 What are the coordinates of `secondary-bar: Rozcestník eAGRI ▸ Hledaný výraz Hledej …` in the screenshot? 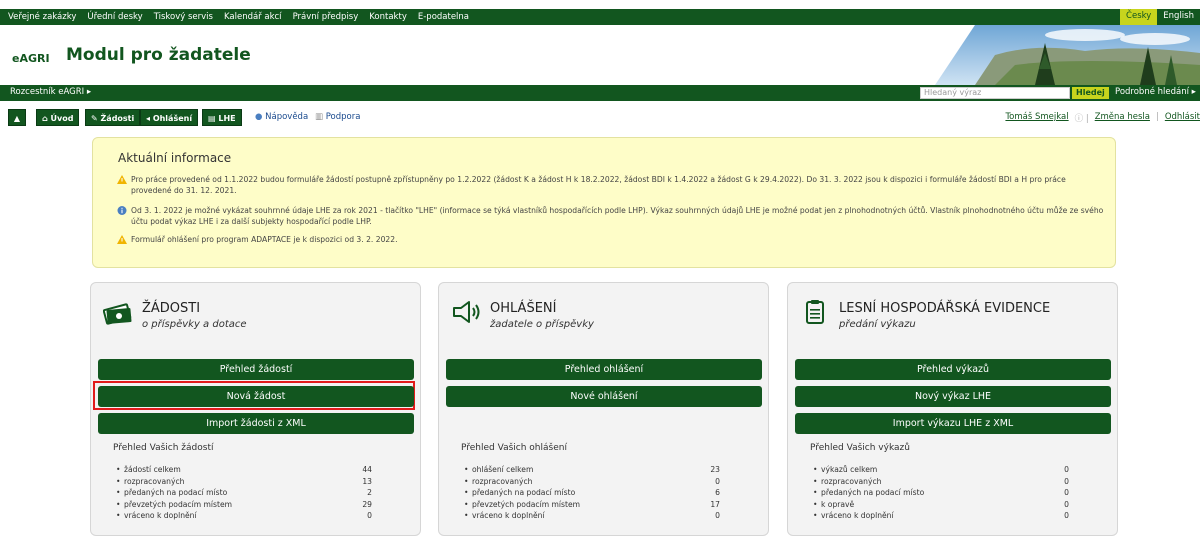 It's located at (600, 93).